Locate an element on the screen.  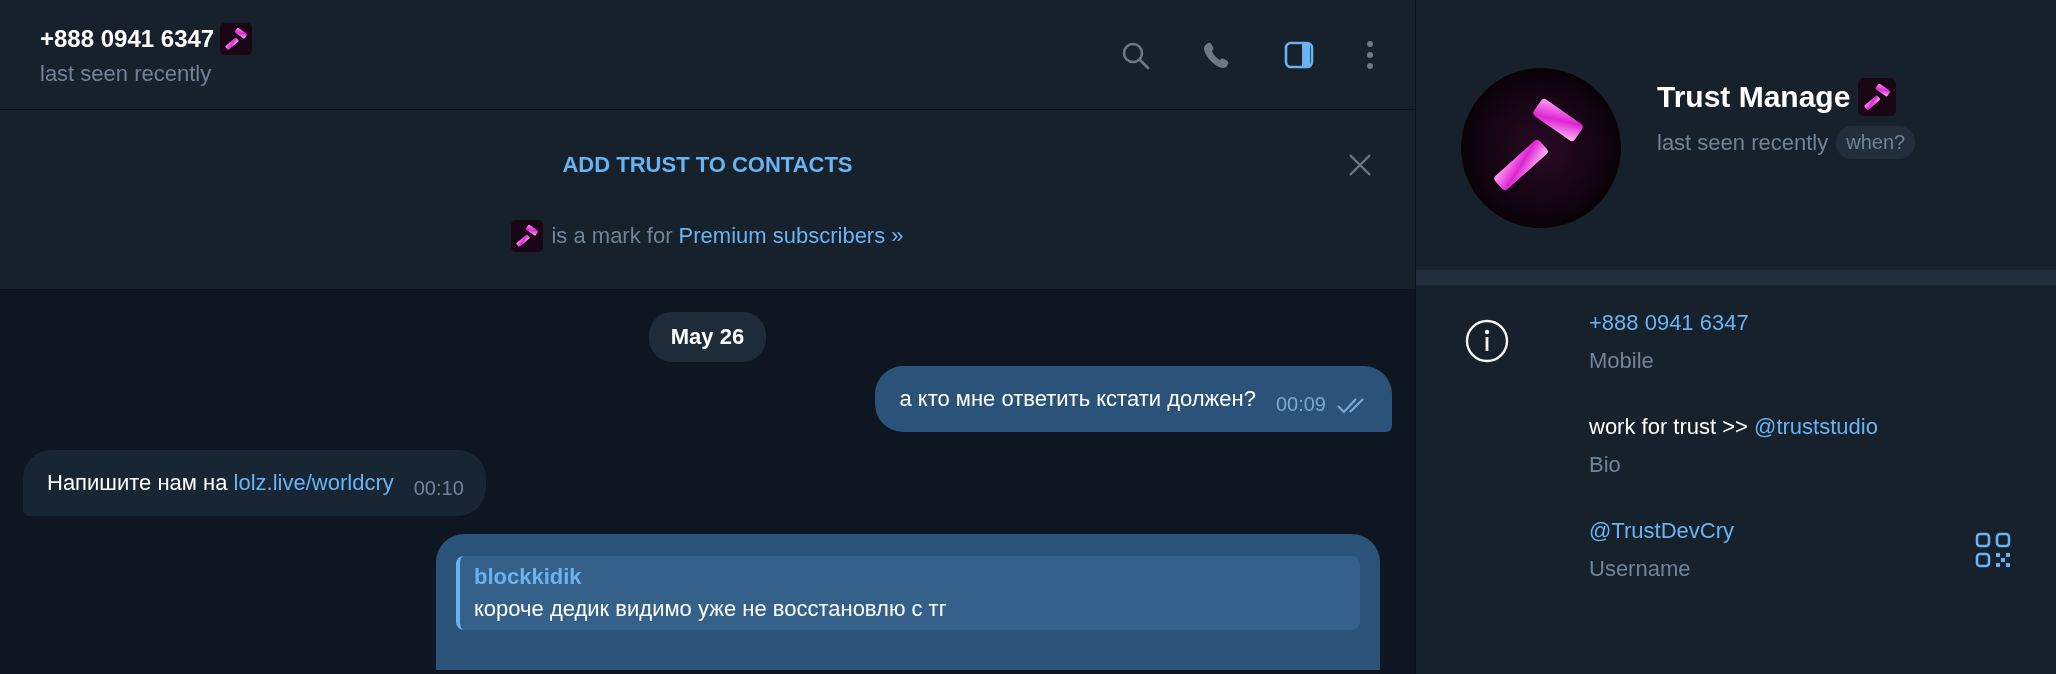
when-button: when? is located at coordinates (1876, 142).